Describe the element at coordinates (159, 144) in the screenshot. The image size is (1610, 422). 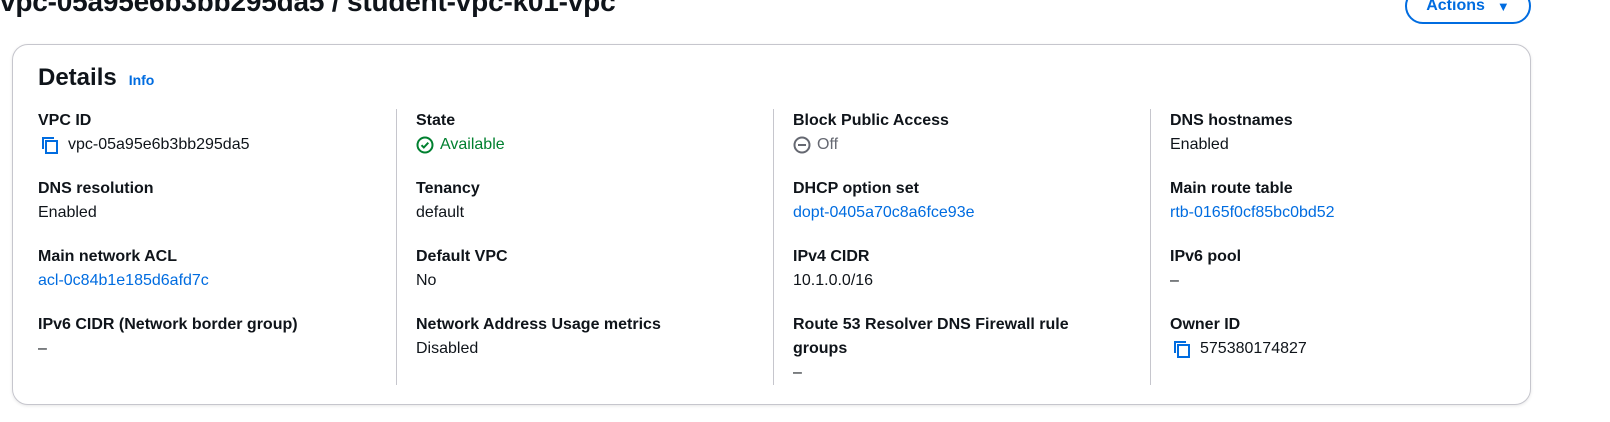
I see `vpc-id-value: vpc-05a95e6b3bb295da5` at that location.